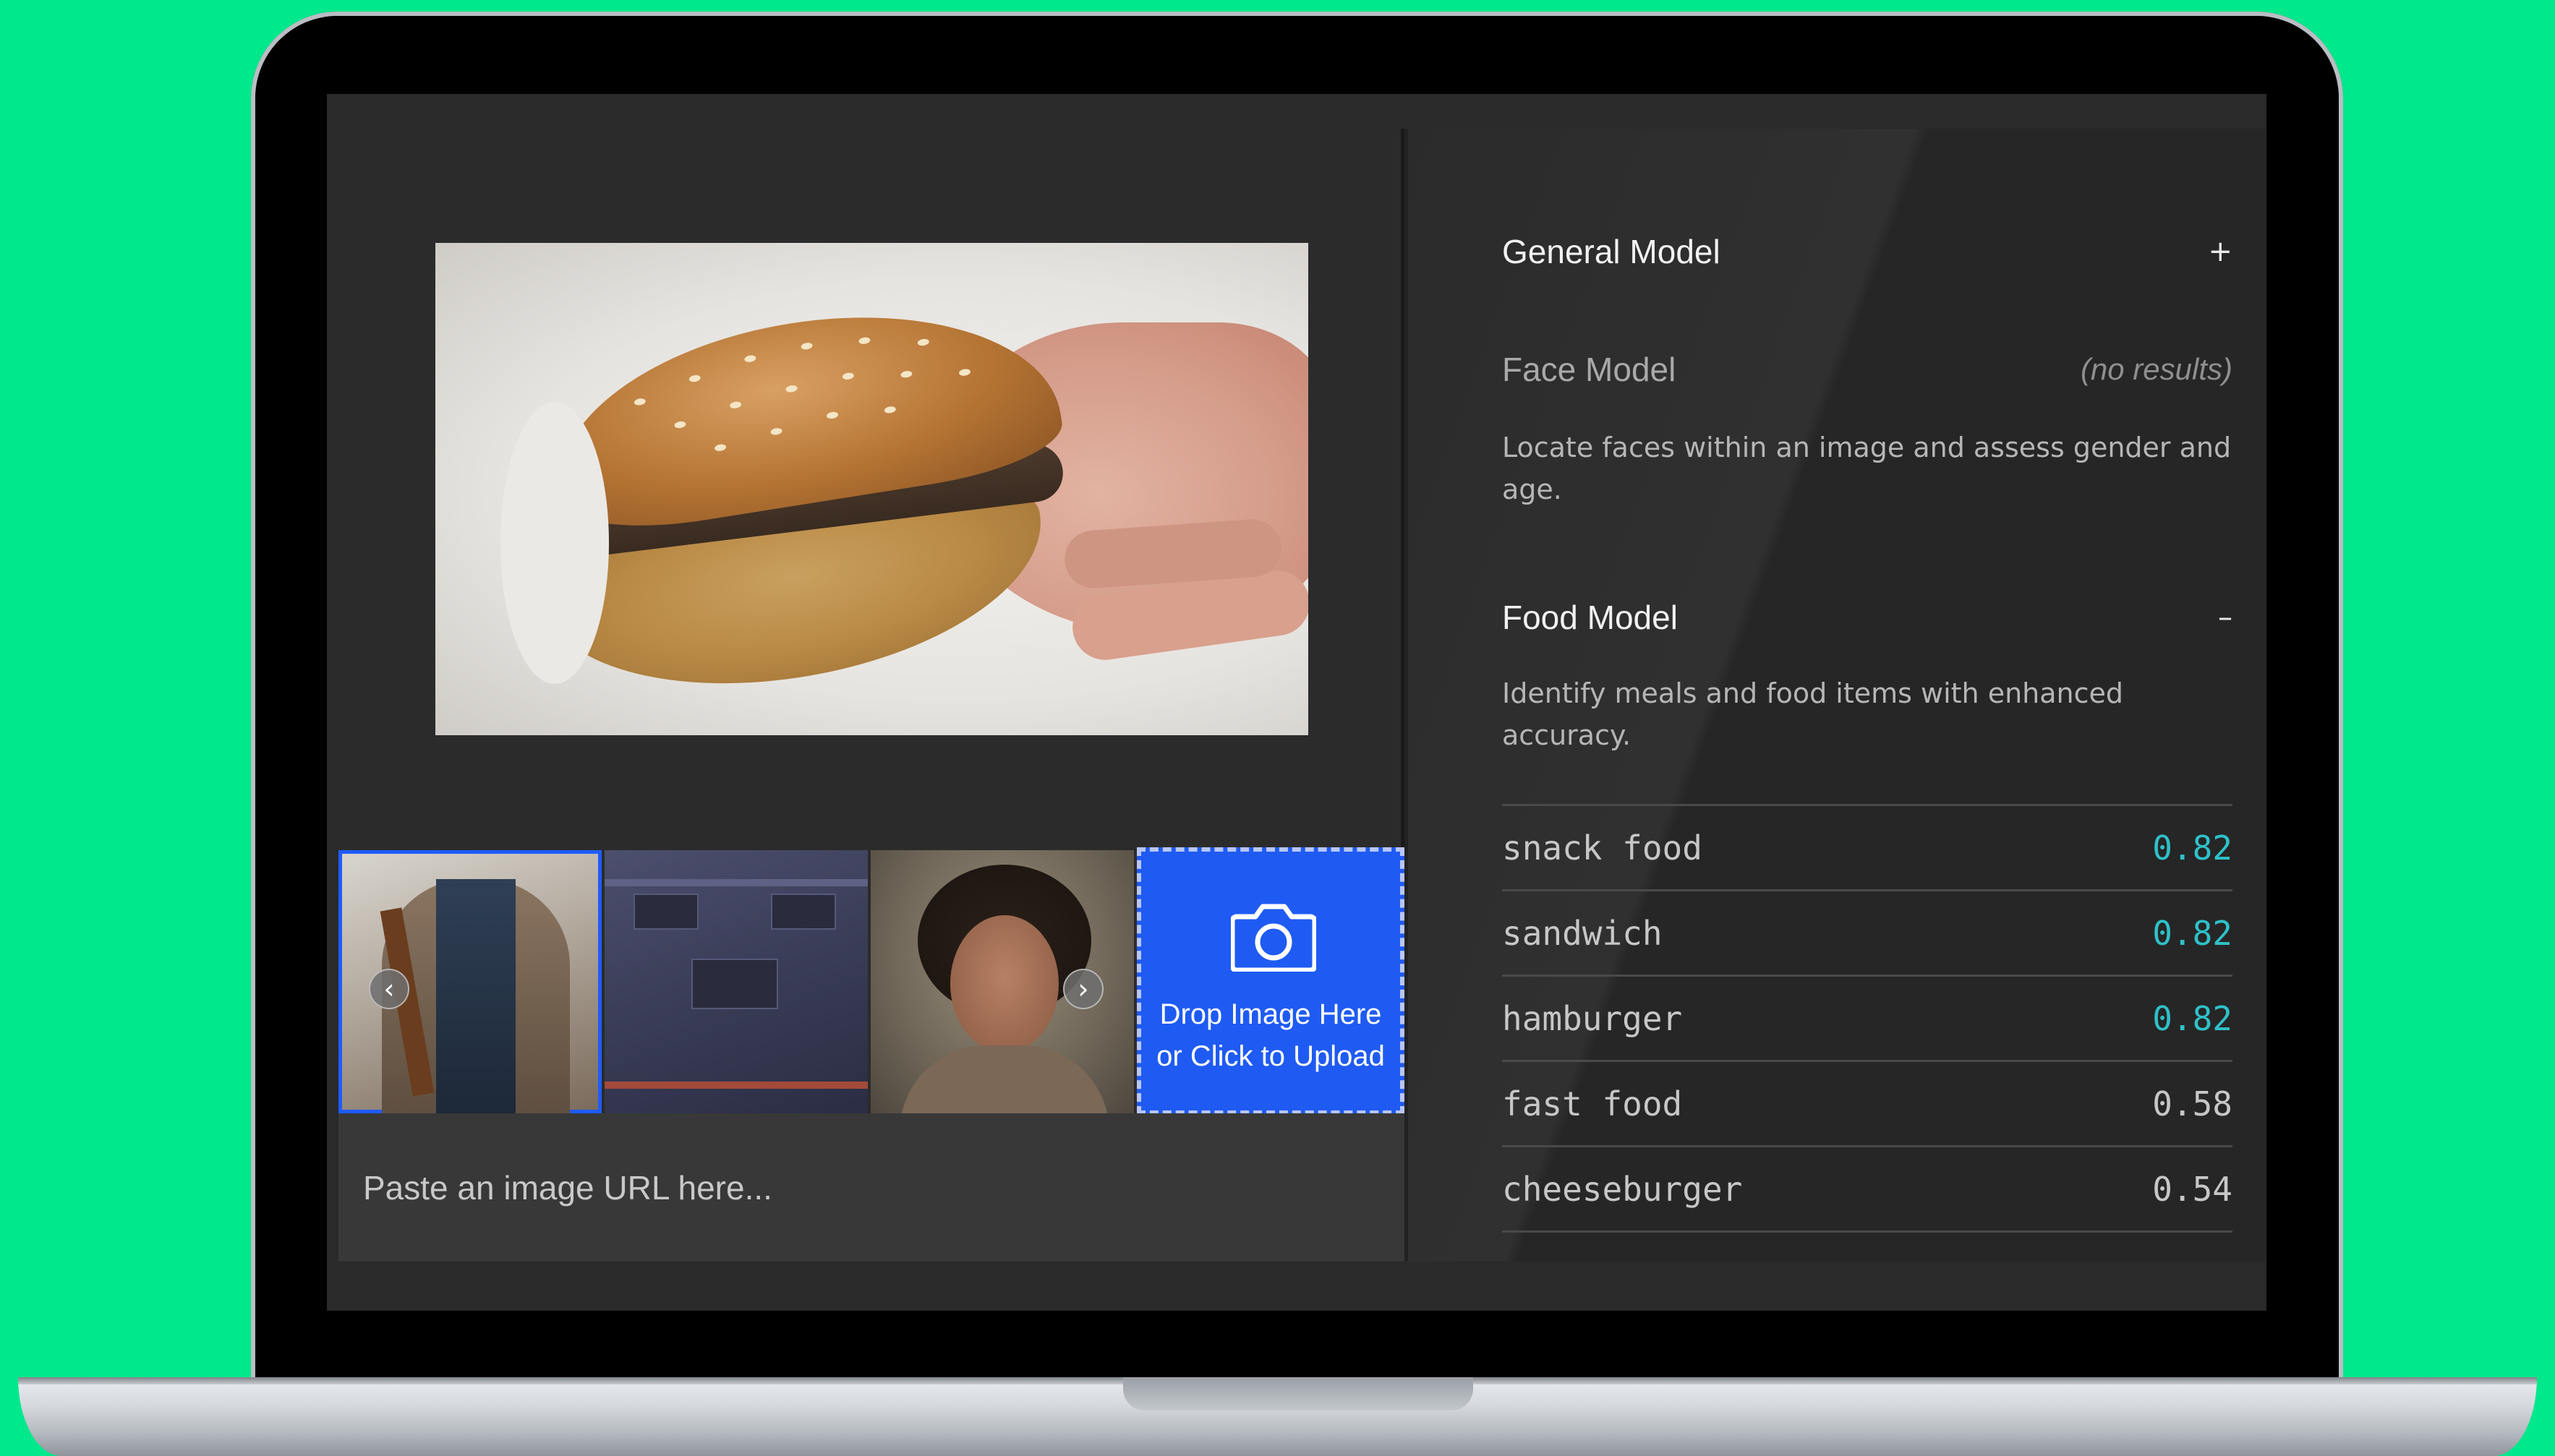 The image size is (2555, 1456). I want to click on face-model-title: Face Model, so click(1589, 369).